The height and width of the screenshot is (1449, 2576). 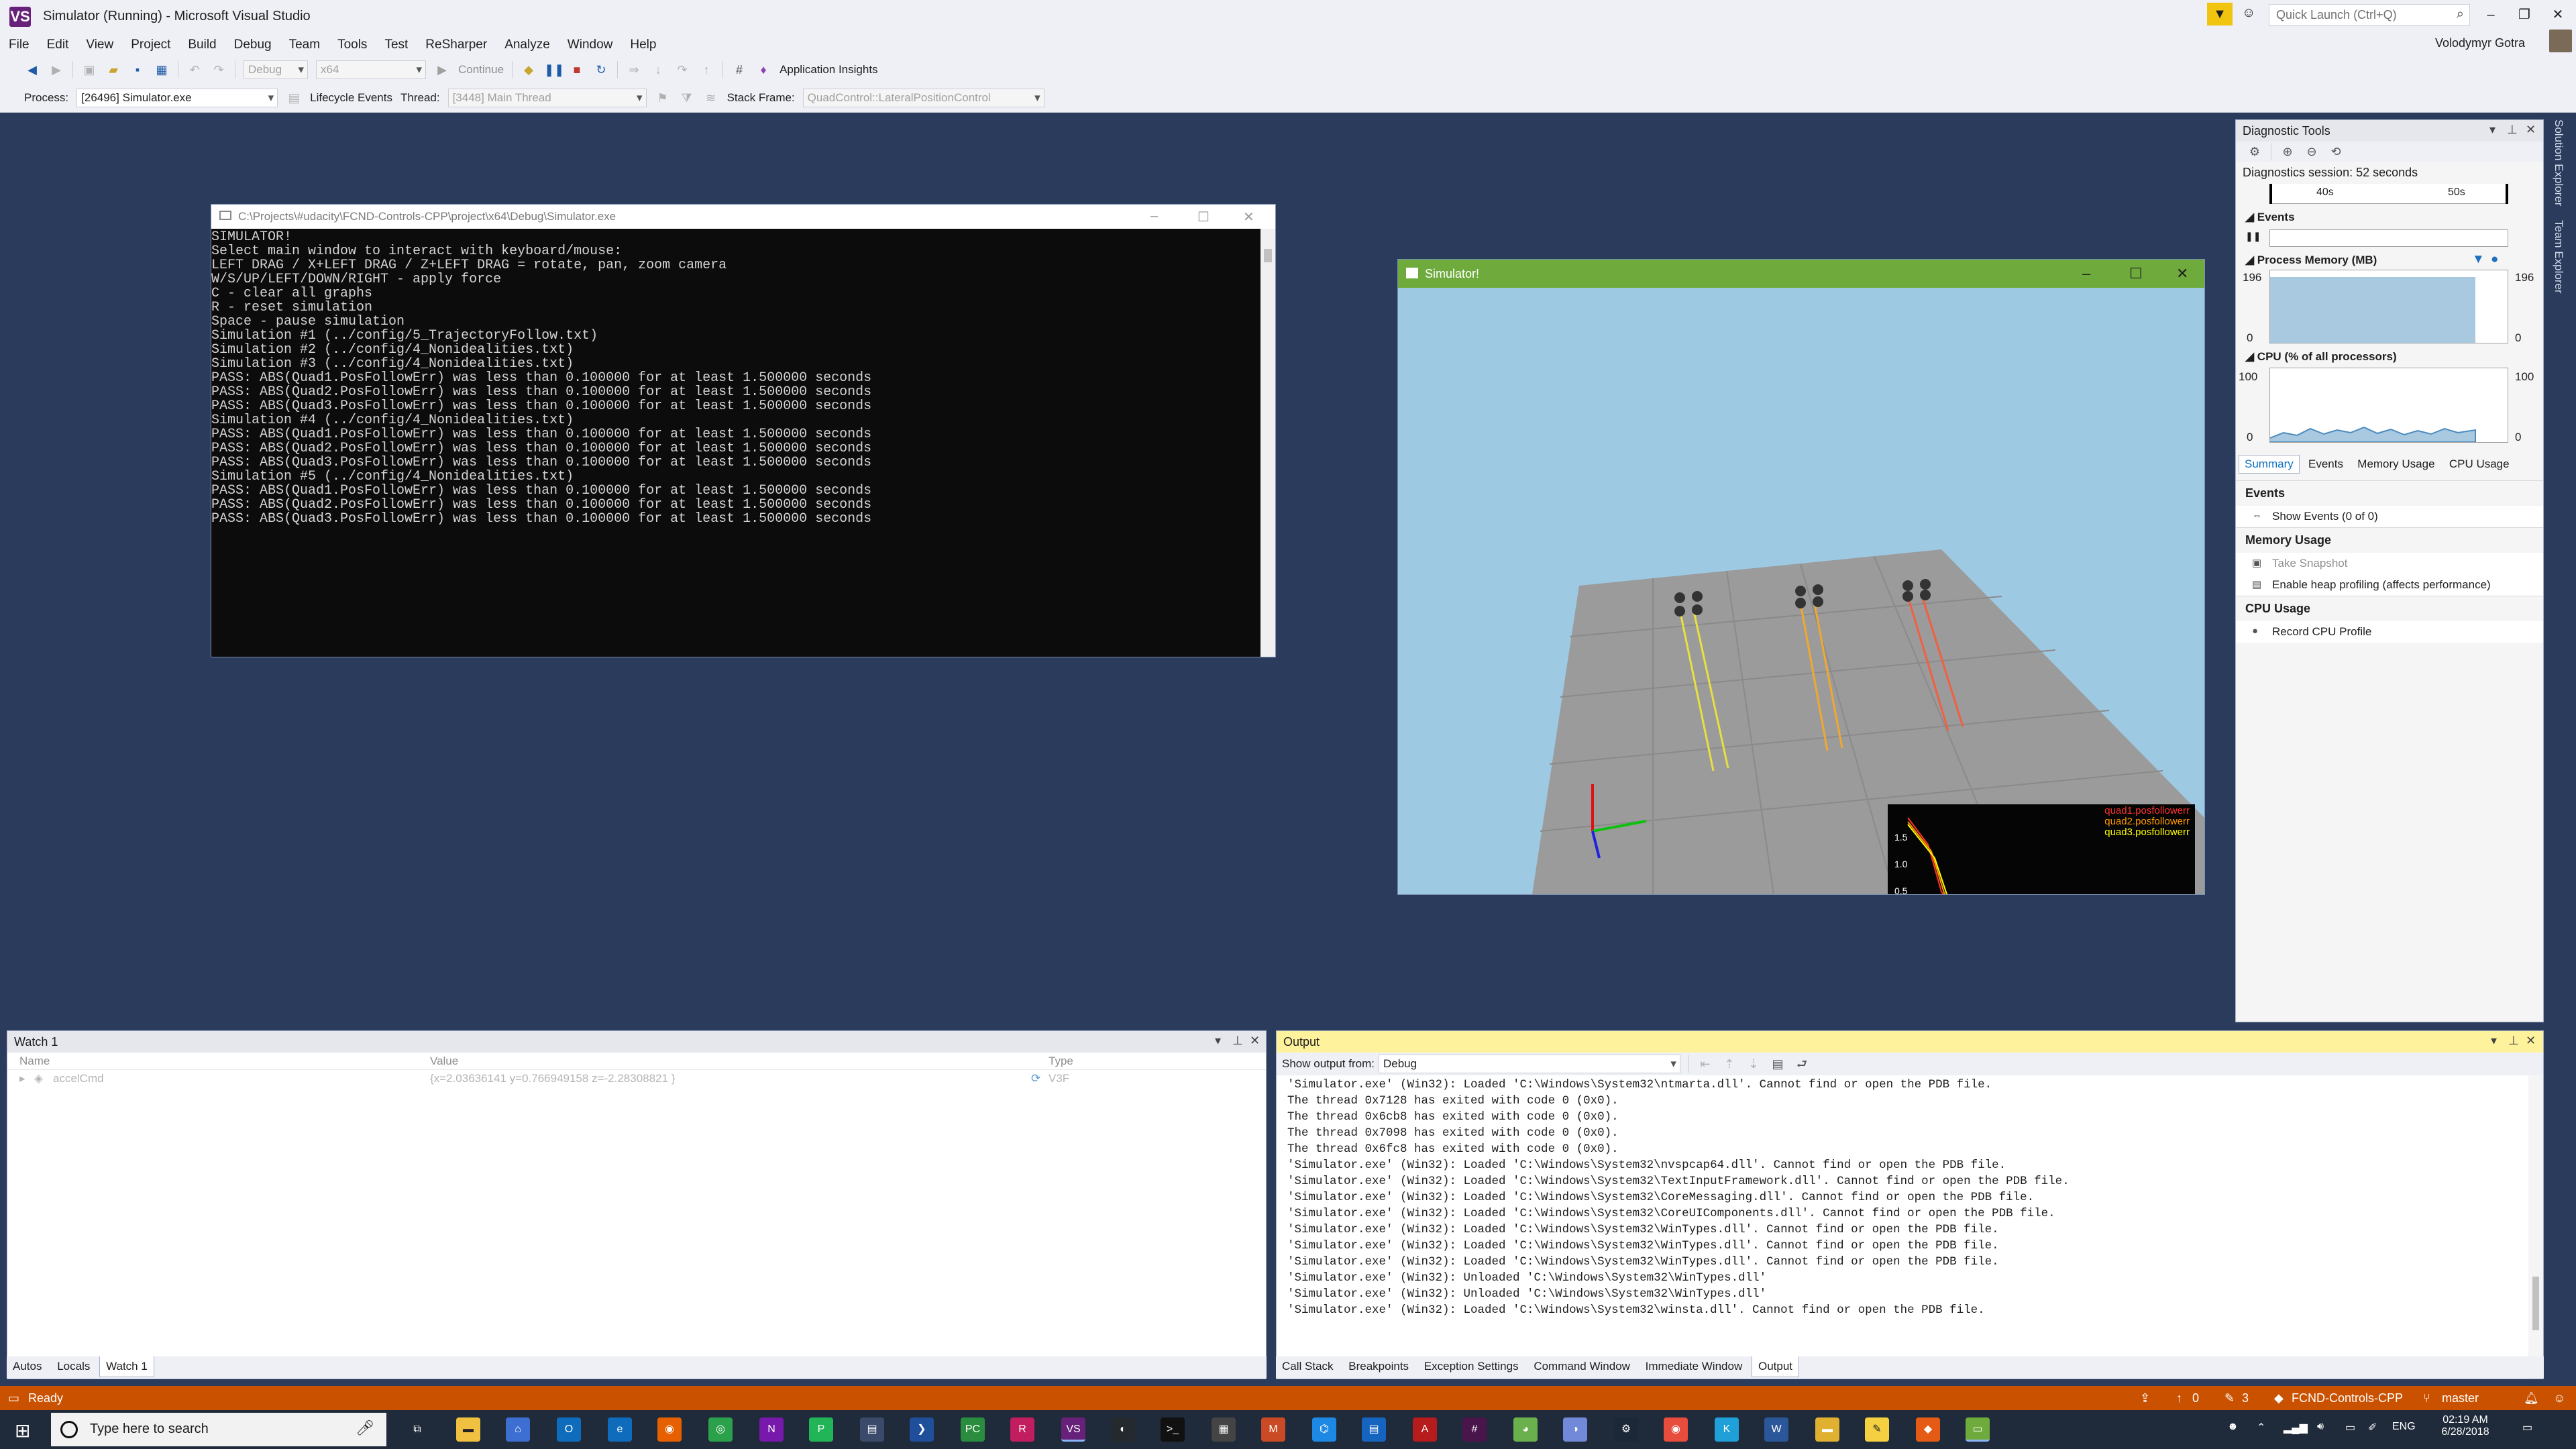 I want to click on watch-pin-icon: ⊥, so click(x=1237, y=1041).